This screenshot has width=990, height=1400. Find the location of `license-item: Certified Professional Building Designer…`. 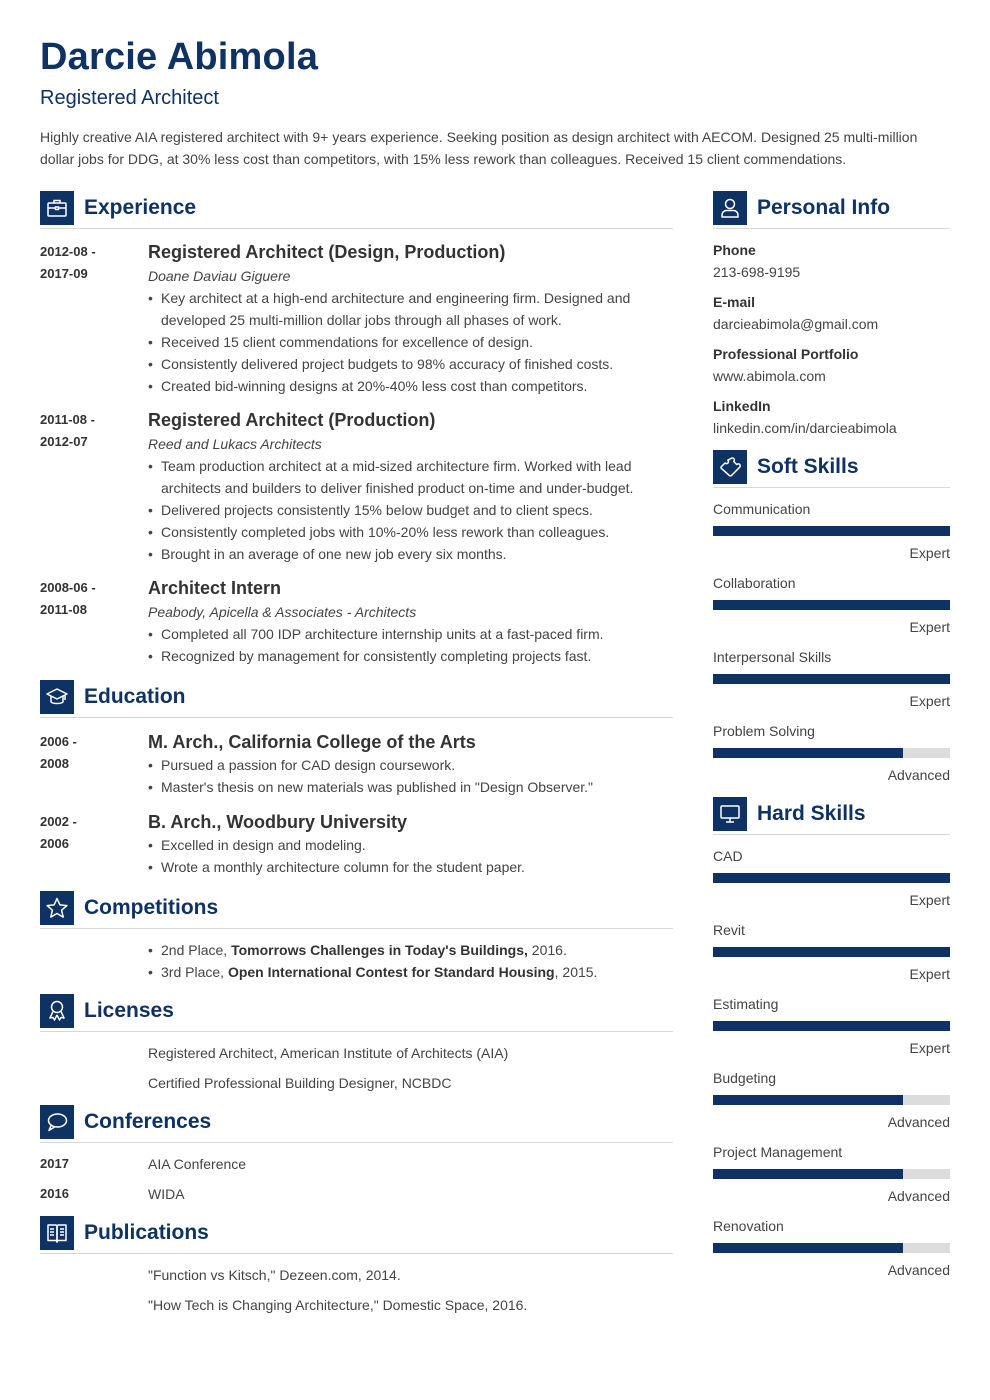

license-item: Certified Professional Building Designer… is located at coordinates (300, 1083).